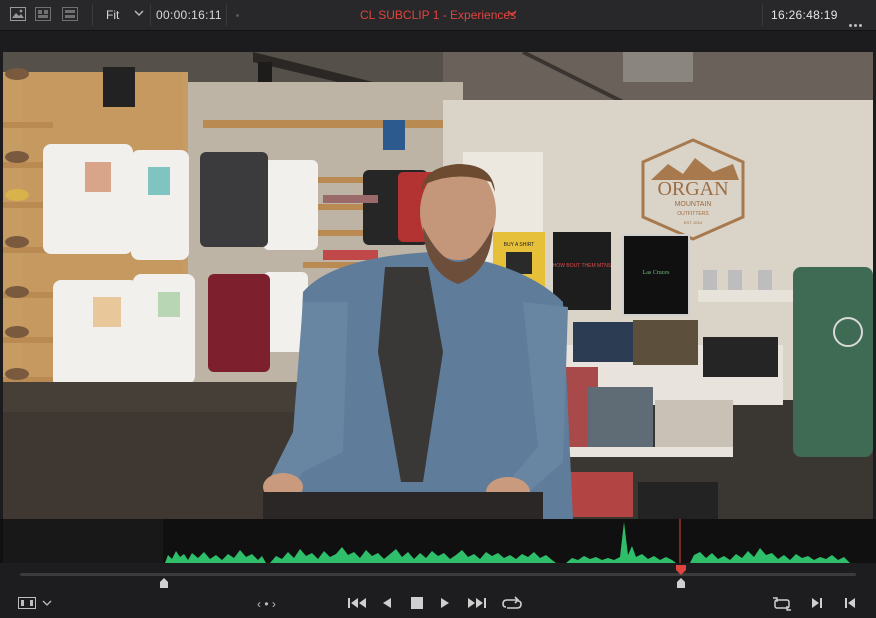 The image size is (876, 618). What do you see at coordinates (189, 15) in the screenshot?
I see `source-timecode: 00:00:16:11` at bounding box center [189, 15].